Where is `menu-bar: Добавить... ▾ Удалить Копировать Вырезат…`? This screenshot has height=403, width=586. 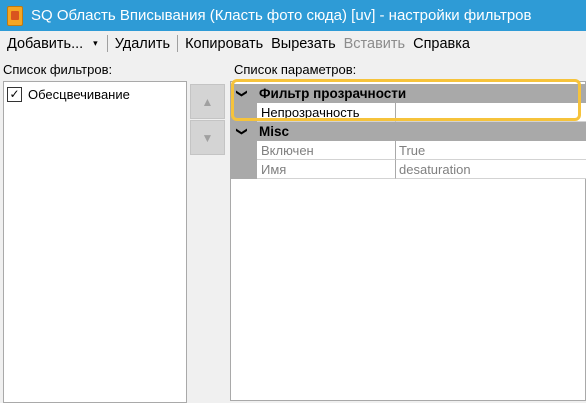
menu-bar: Добавить... ▾ Удалить Копировать Вырезат… is located at coordinates (293, 43).